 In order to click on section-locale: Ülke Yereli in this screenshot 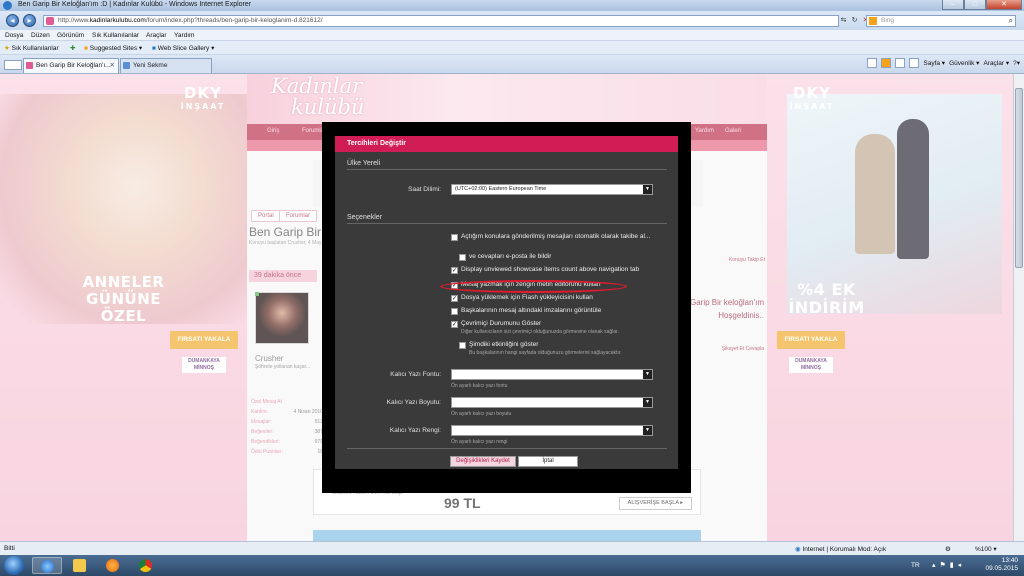, I will do `click(507, 164)`.